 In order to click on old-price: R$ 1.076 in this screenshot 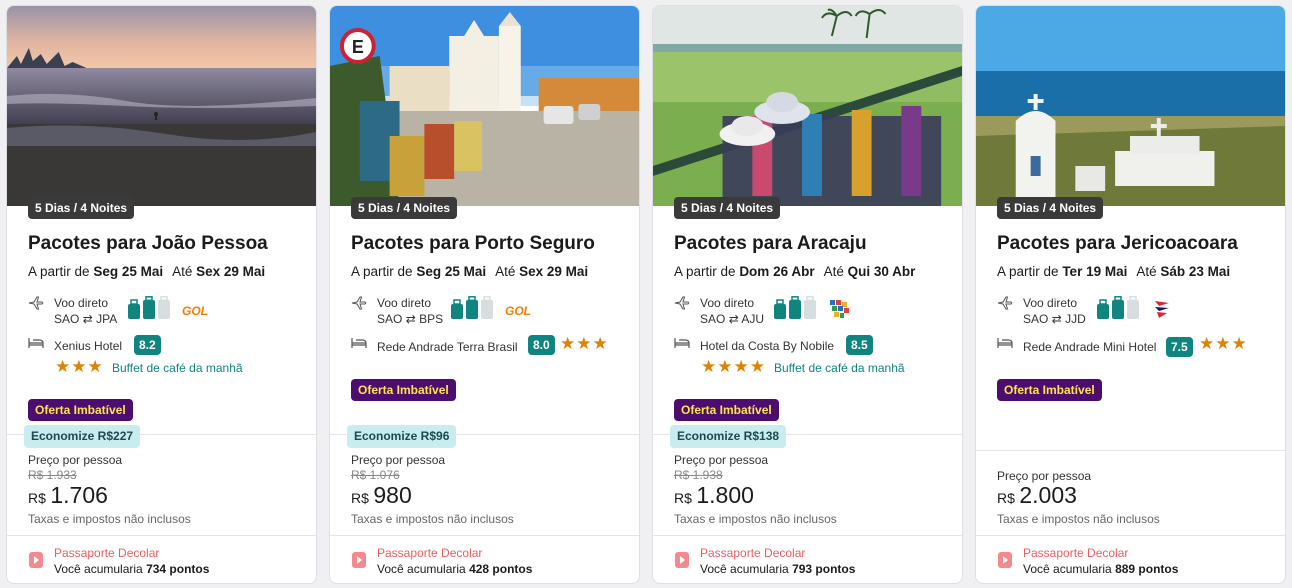, I will do `click(375, 475)`.